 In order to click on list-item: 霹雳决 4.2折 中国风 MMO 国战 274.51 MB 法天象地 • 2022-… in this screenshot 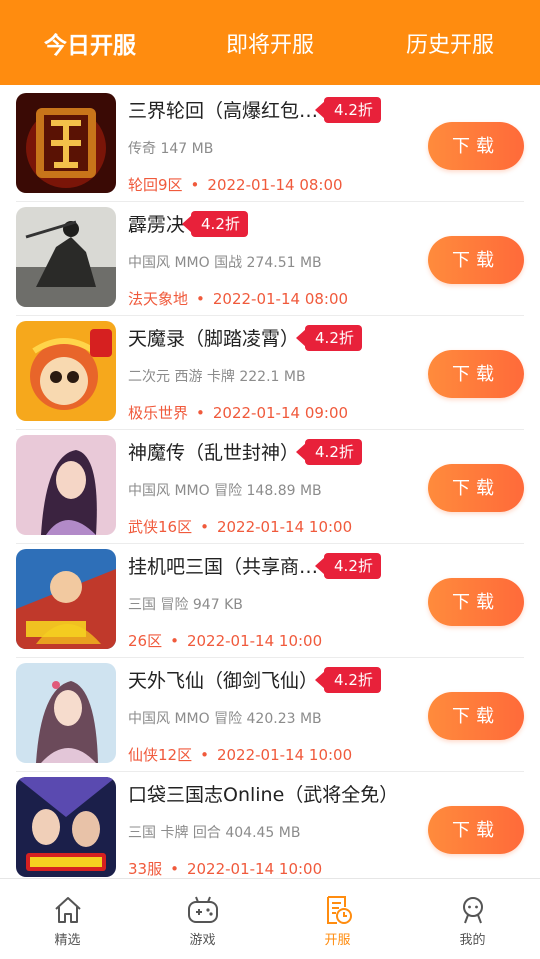, I will do `click(270, 259)`.